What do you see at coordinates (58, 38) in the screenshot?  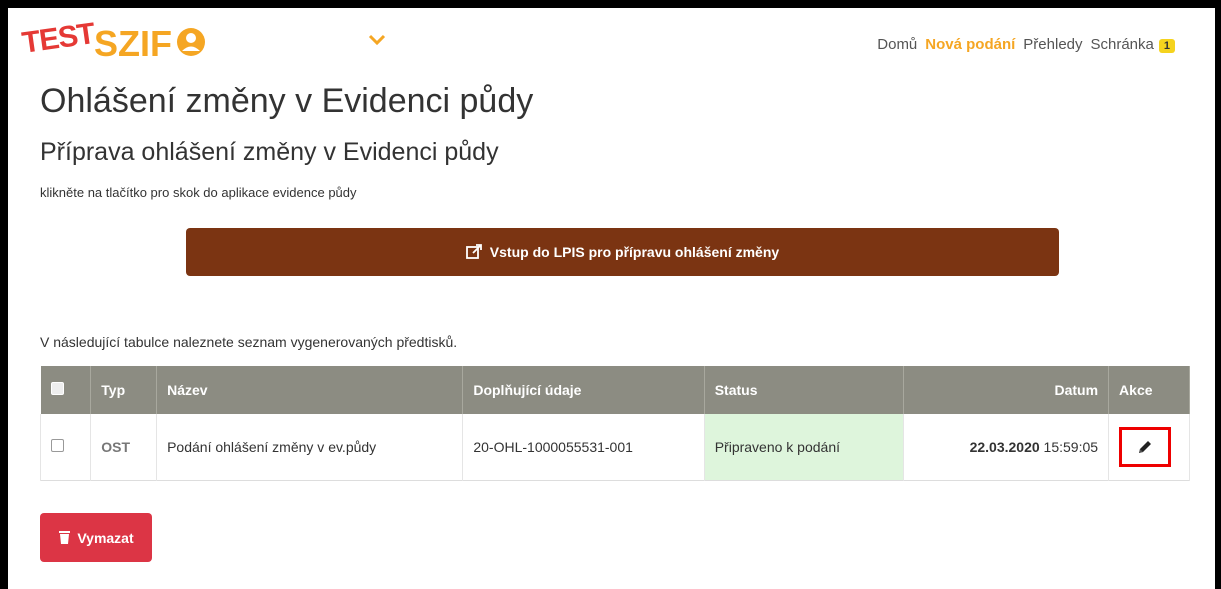 I see `test-logo: TEST` at bounding box center [58, 38].